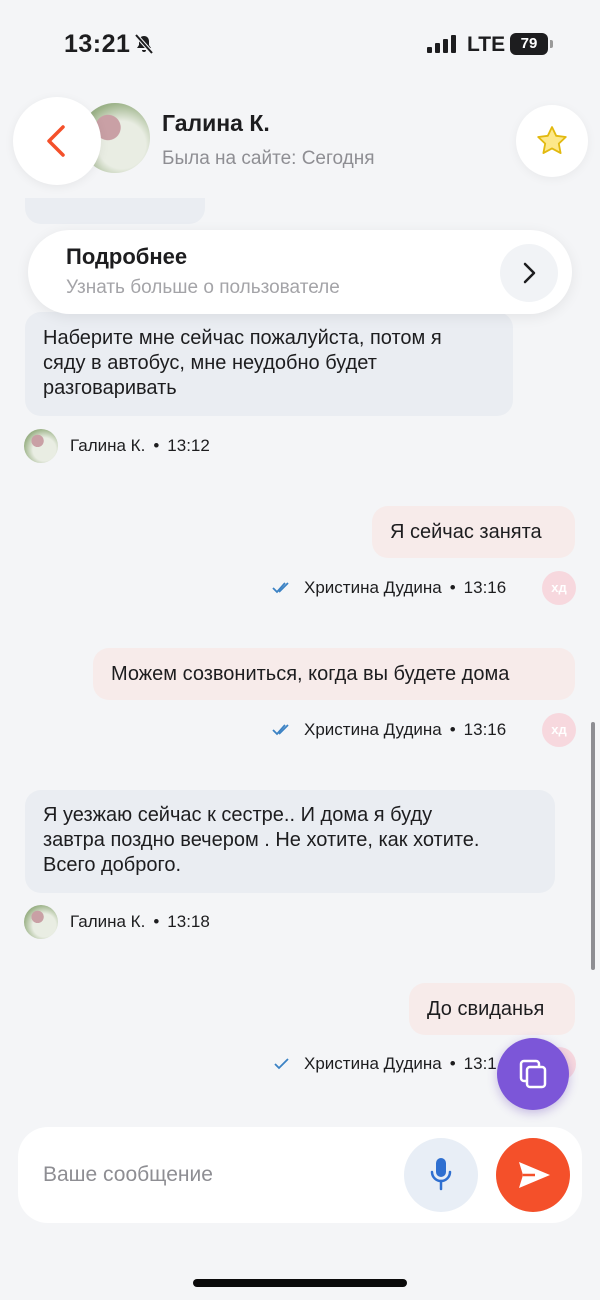 Image resolution: width=600 pixels, height=1300 pixels. I want to click on chevron-left-icon, so click(56, 141).